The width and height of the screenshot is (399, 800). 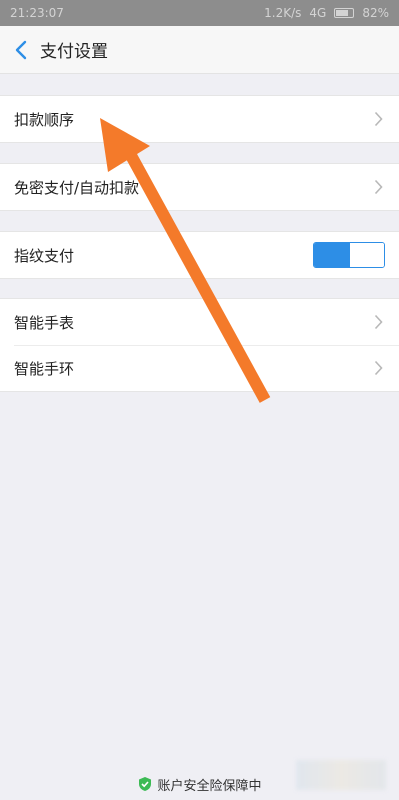 I want to click on row-smart-watch: 智能手表, so click(x=199, y=322).